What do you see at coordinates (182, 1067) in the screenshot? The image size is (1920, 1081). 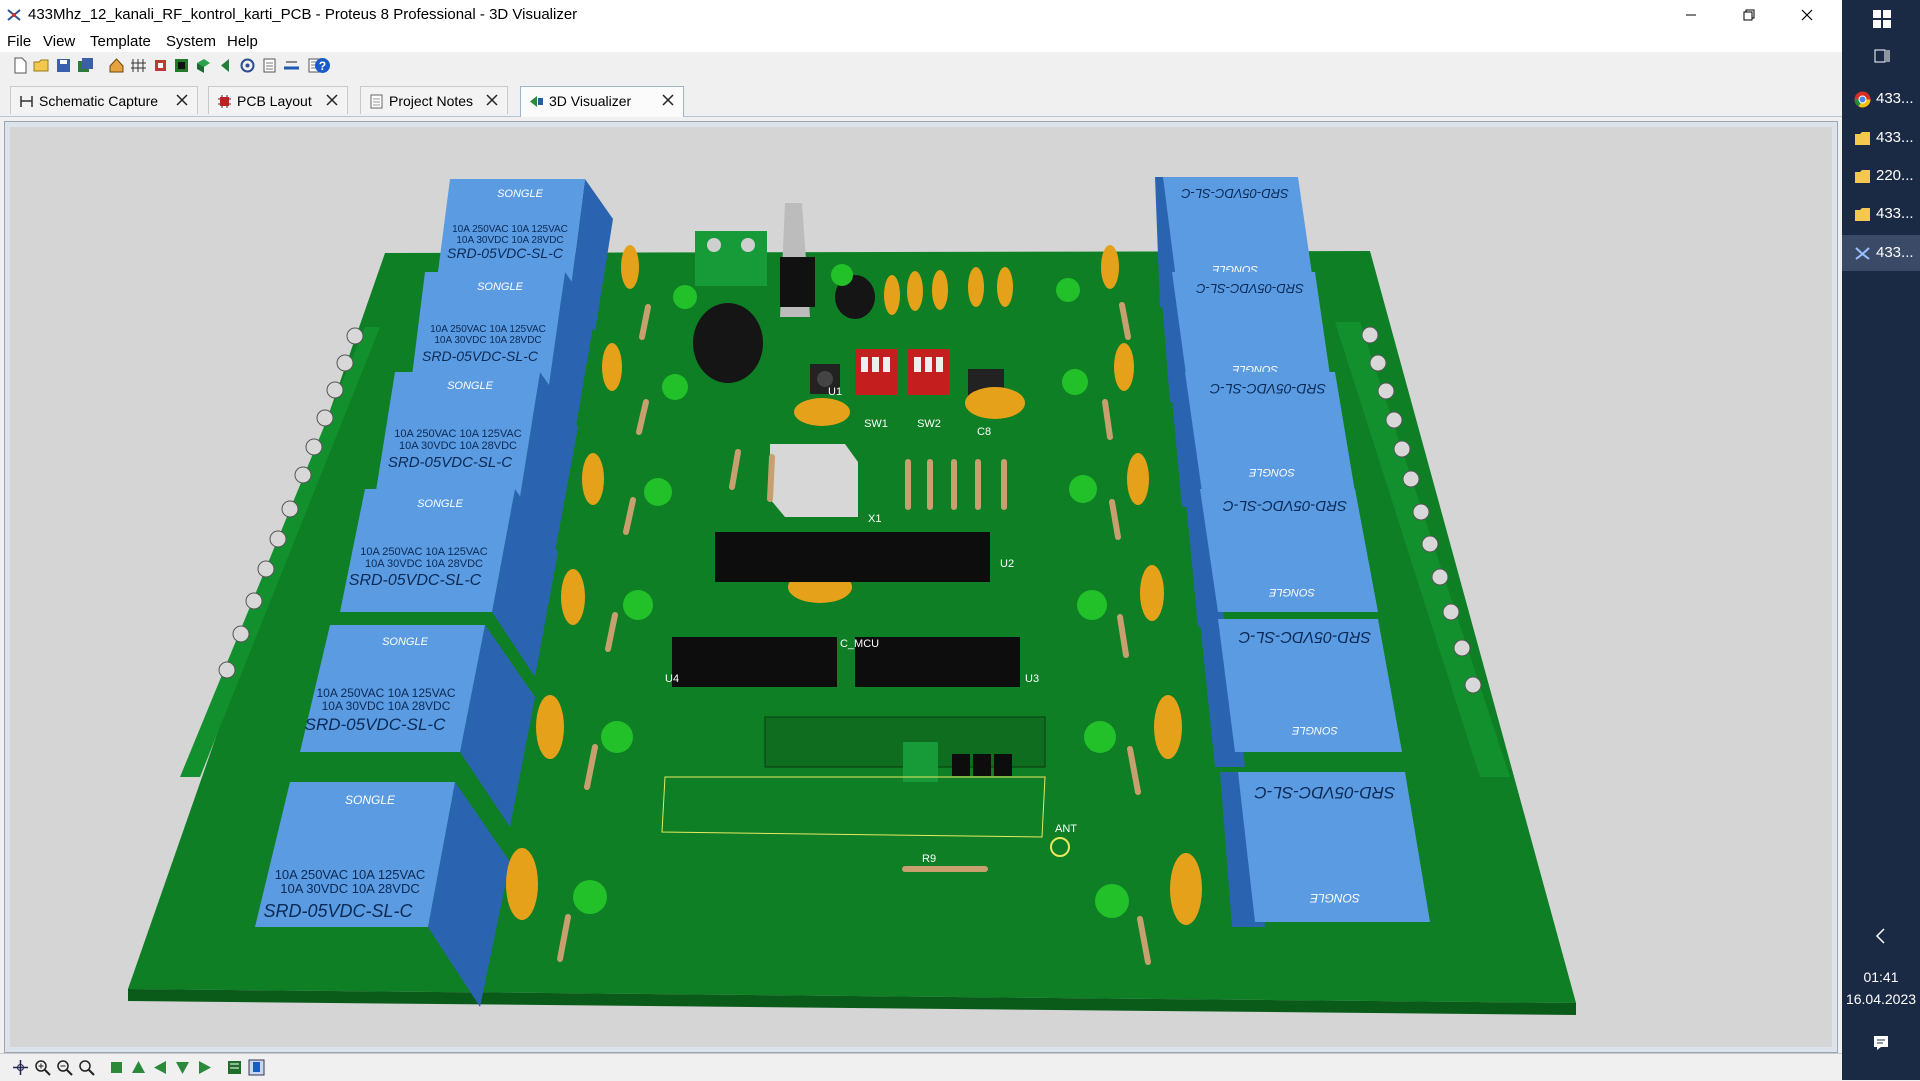 I see `view-back-icon` at bounding box center [182, 1067].